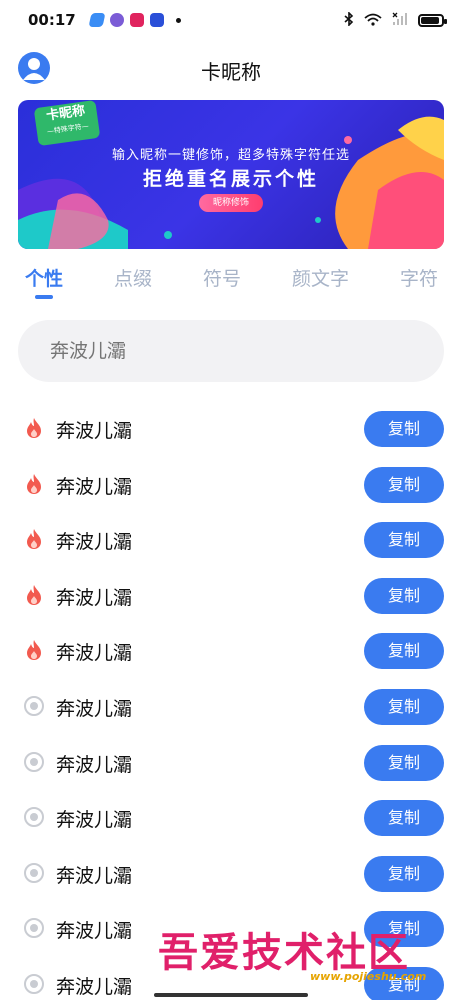 This screenshot has width=462, height=1000. Describe the element at coordinates (230, 155) in the screenshot. I see `banner-subheading: 输入昵称一键修饰，超多特殊字符任选` at that location.